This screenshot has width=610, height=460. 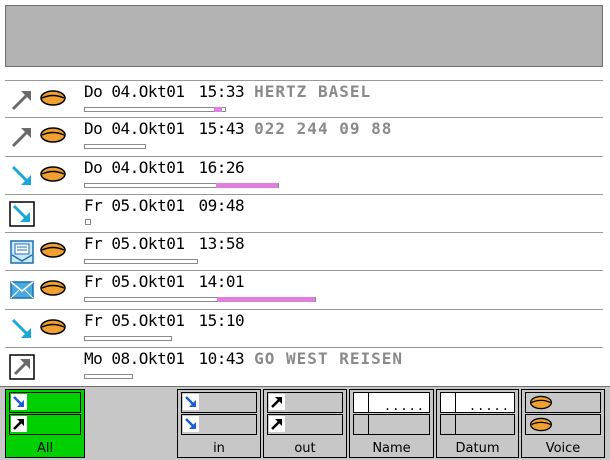 I want to click on filter-name-button: ..... Name, so click(x=391, y=423).